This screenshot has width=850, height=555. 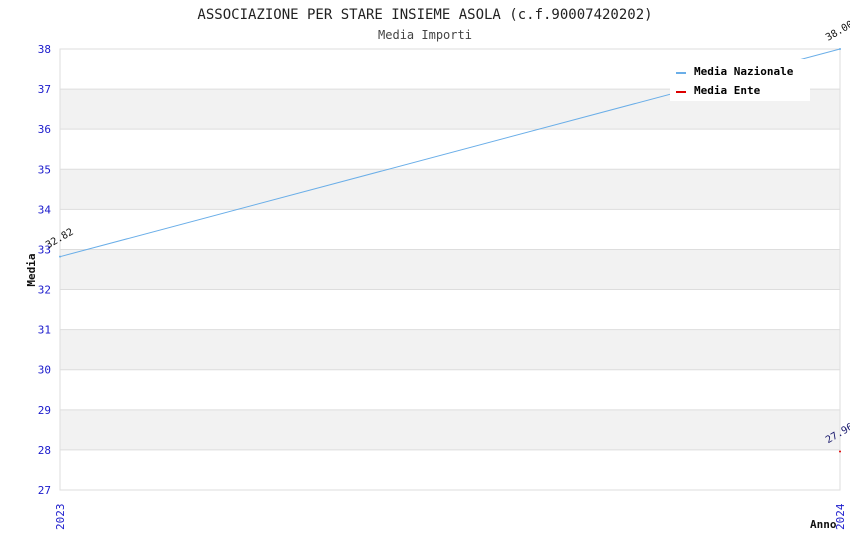 I want to click on x-axis-ticks: 2023 2024, so click(x=450, y=516).